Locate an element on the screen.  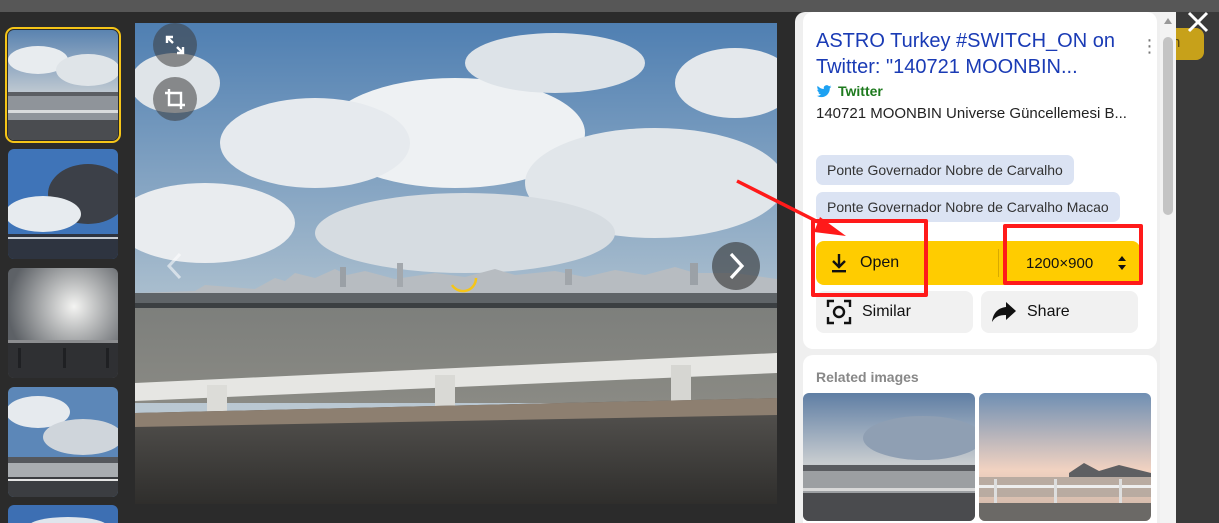
next-image-button is located at coordinates (736, 266).